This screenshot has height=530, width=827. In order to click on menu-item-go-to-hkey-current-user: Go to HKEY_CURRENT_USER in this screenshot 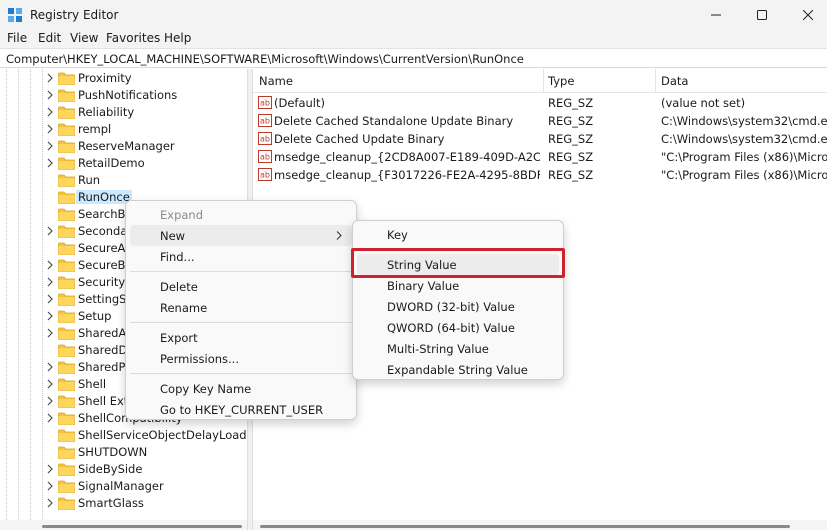, I will do `click(241, 409)`.